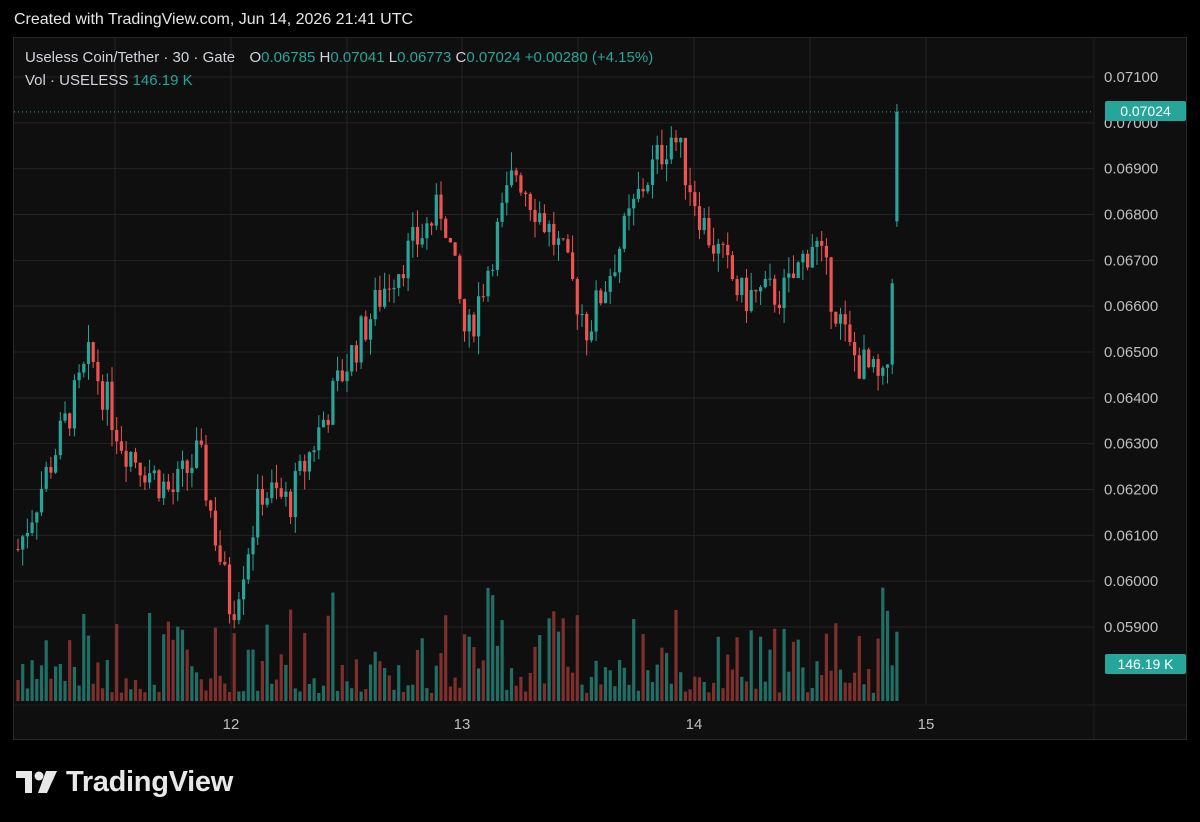 This screenshot has height=822, width=1200. What do you see at coordinates (36, 782) in the screenshot?
I see `tradingview-logo-icon` at bounding box center [36, 782].